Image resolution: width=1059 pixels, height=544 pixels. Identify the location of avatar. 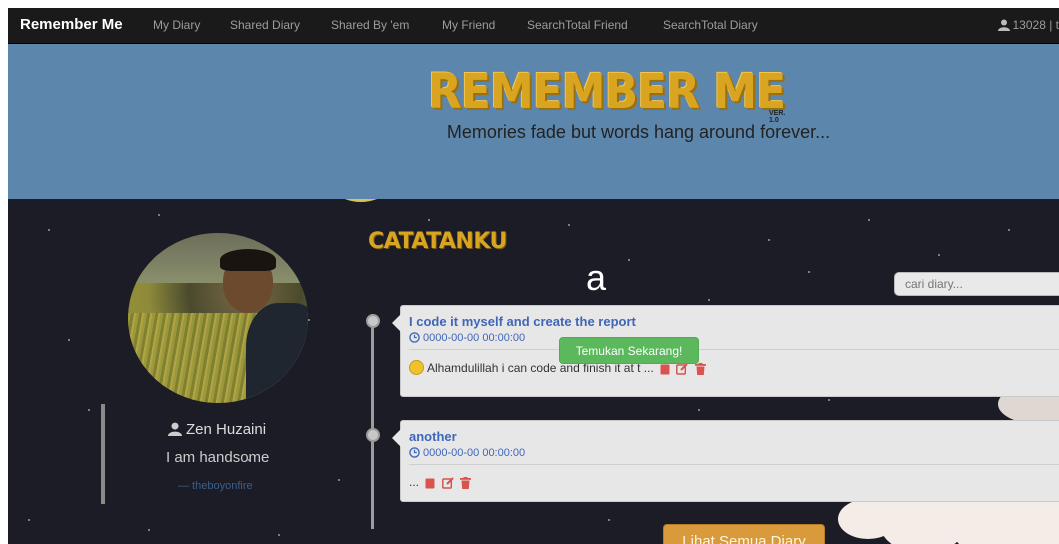
(218, 318).